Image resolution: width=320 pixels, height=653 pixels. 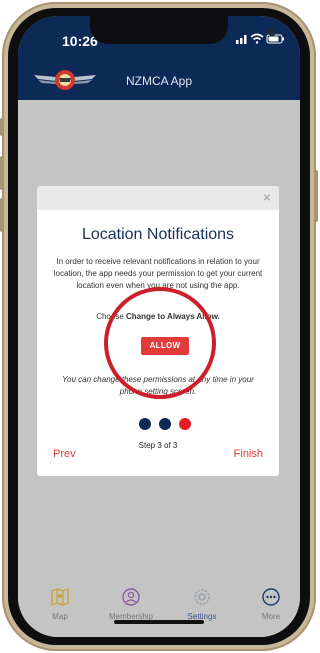 I want to click on finish-button: Finish, so click(x=248, y=454).